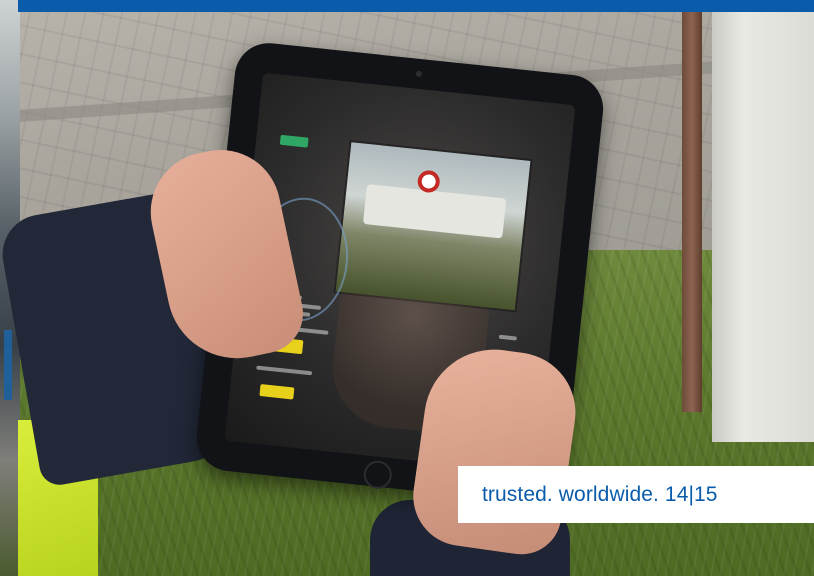 The height and width of the screenshot is (576, 814). I want to click on home-button, so click(378, 475).